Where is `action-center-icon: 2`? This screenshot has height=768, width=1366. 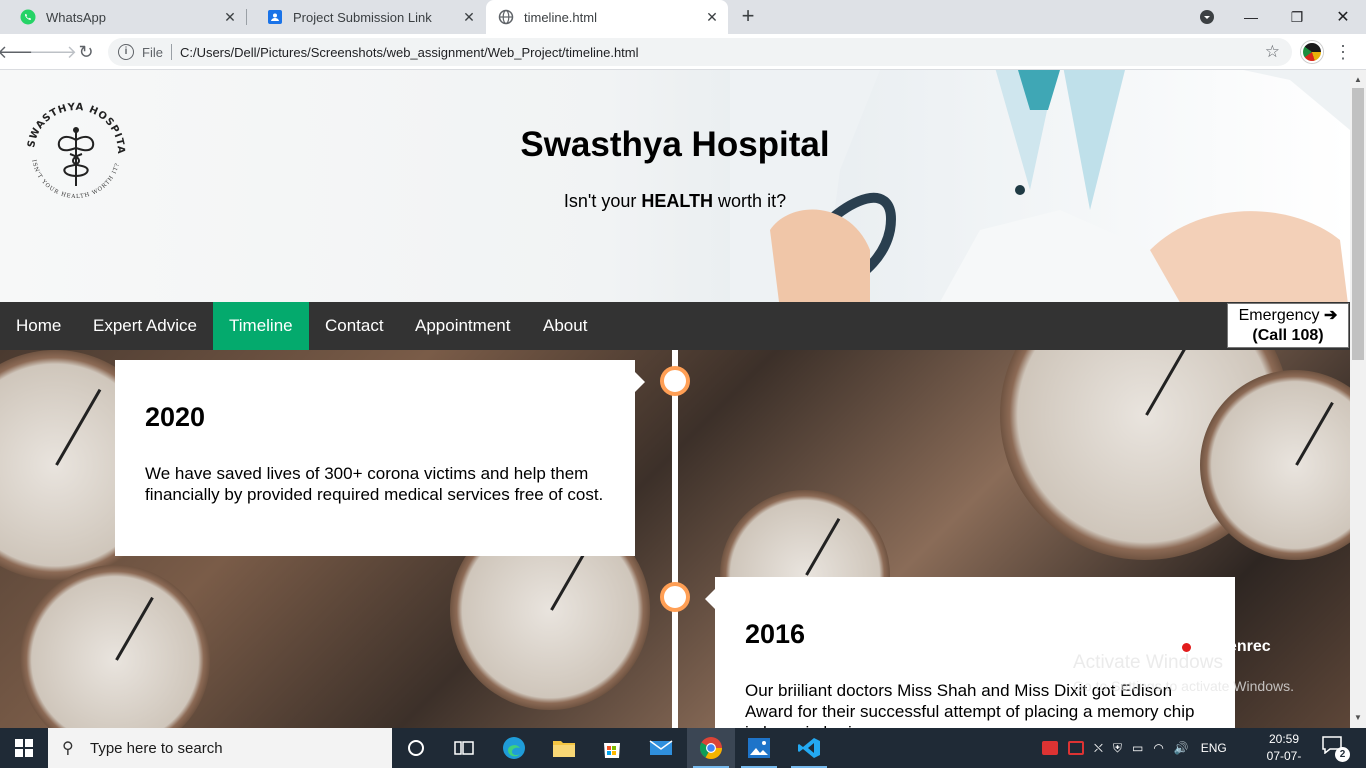 action-center-icon: 2 is located at coordinates (1336, 749).